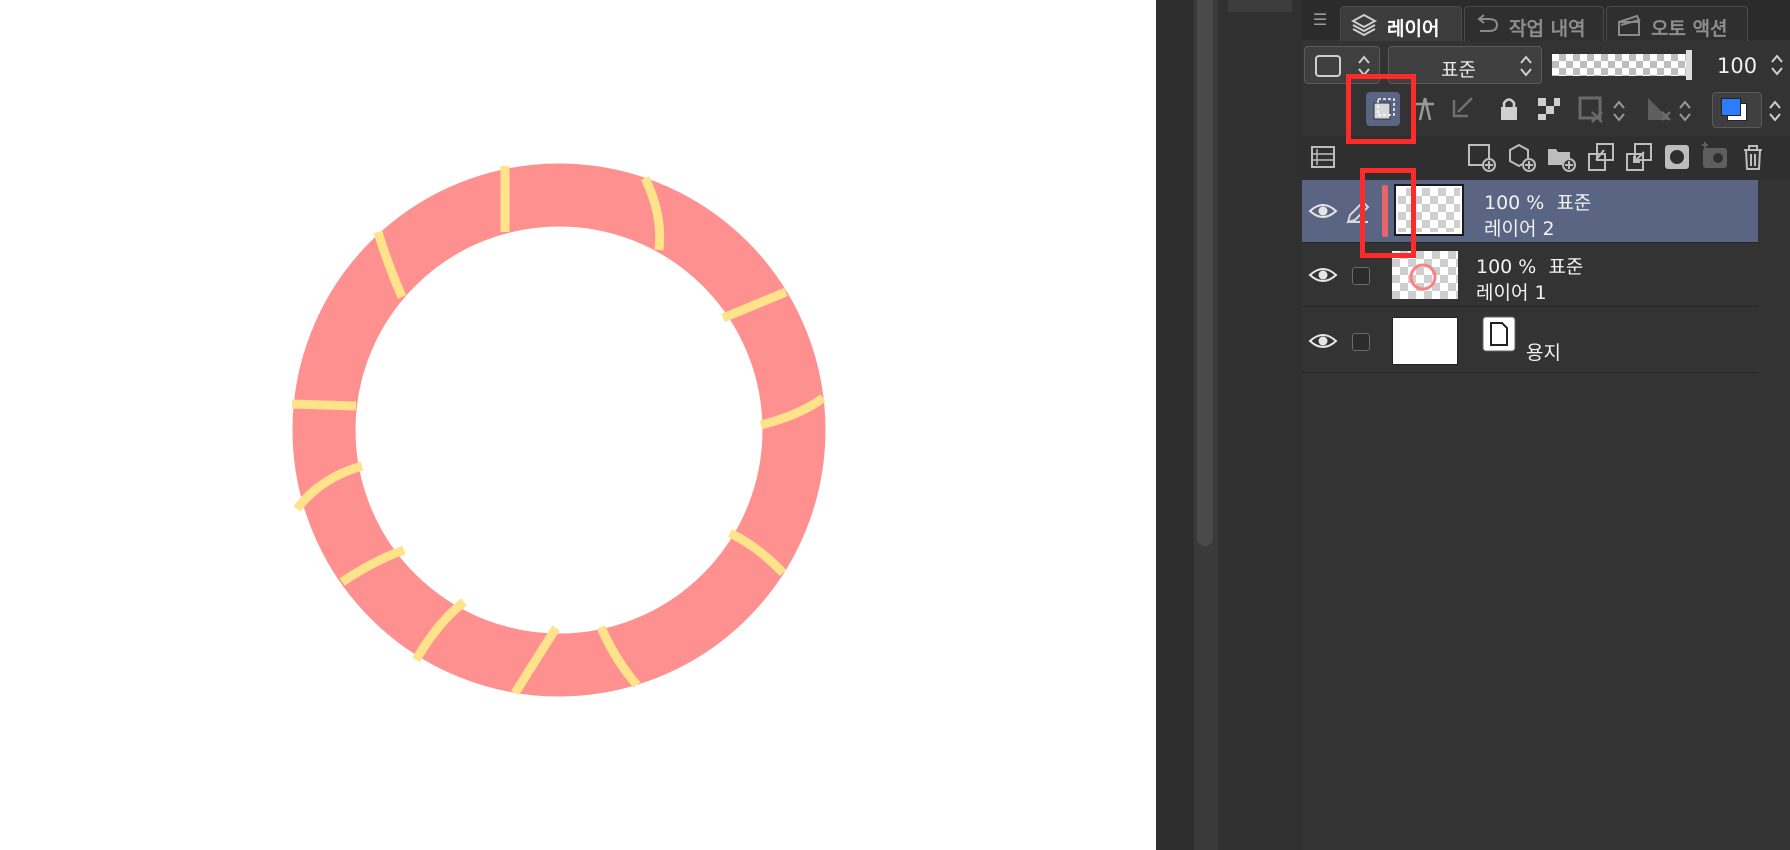 The width and height of the screenshot is (1790, 850). I want to click on lock-layer-icon, so click(1509, 109).